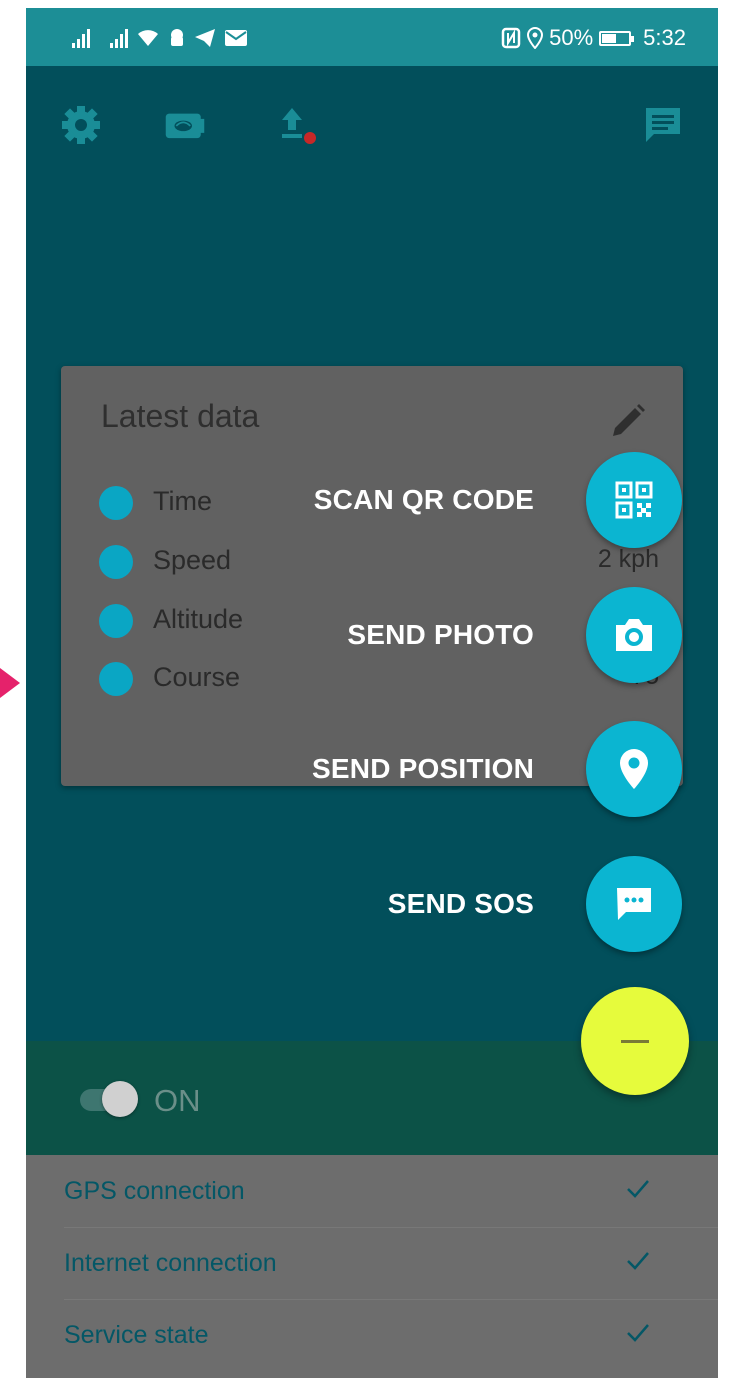  I want to click on toggle-label: ON, so click(177, 1100).